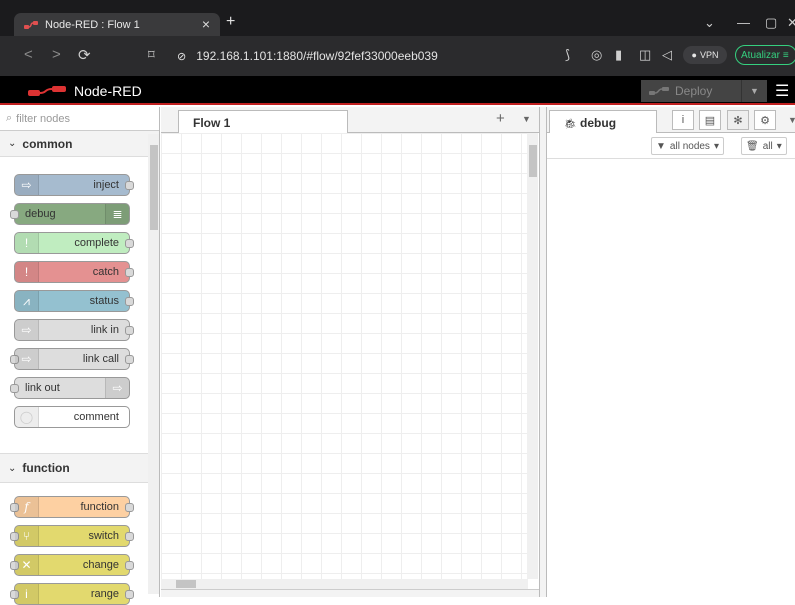  Describe the element at coordinates (56, 54) in the screenshot. I see `forward-icon: >` at that location.